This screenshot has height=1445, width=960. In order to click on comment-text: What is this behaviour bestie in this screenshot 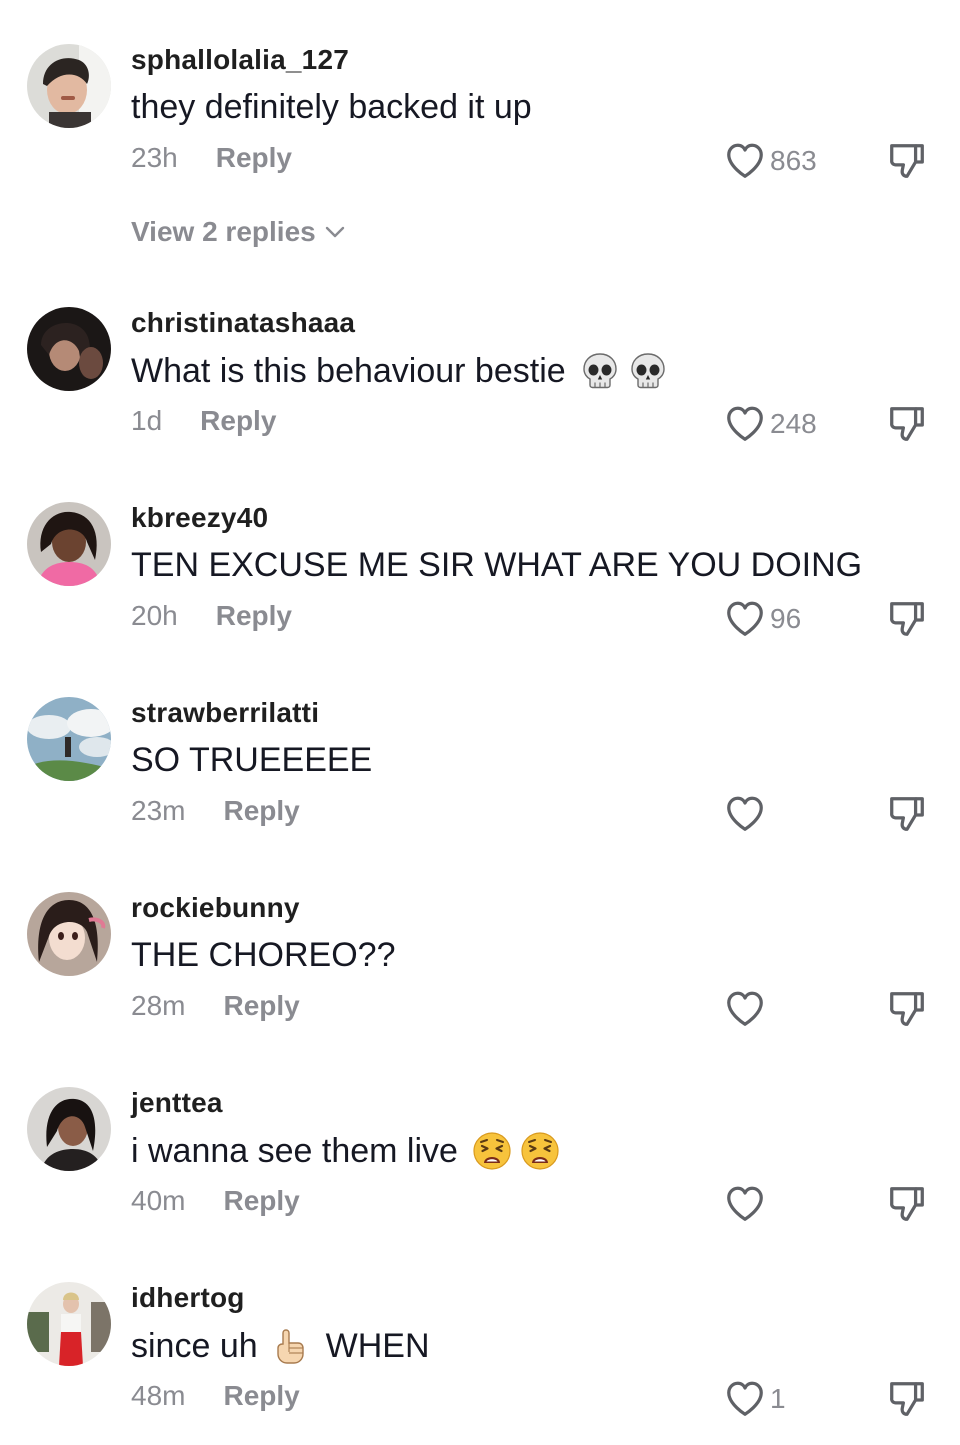, I will do `click(399, 371)`.